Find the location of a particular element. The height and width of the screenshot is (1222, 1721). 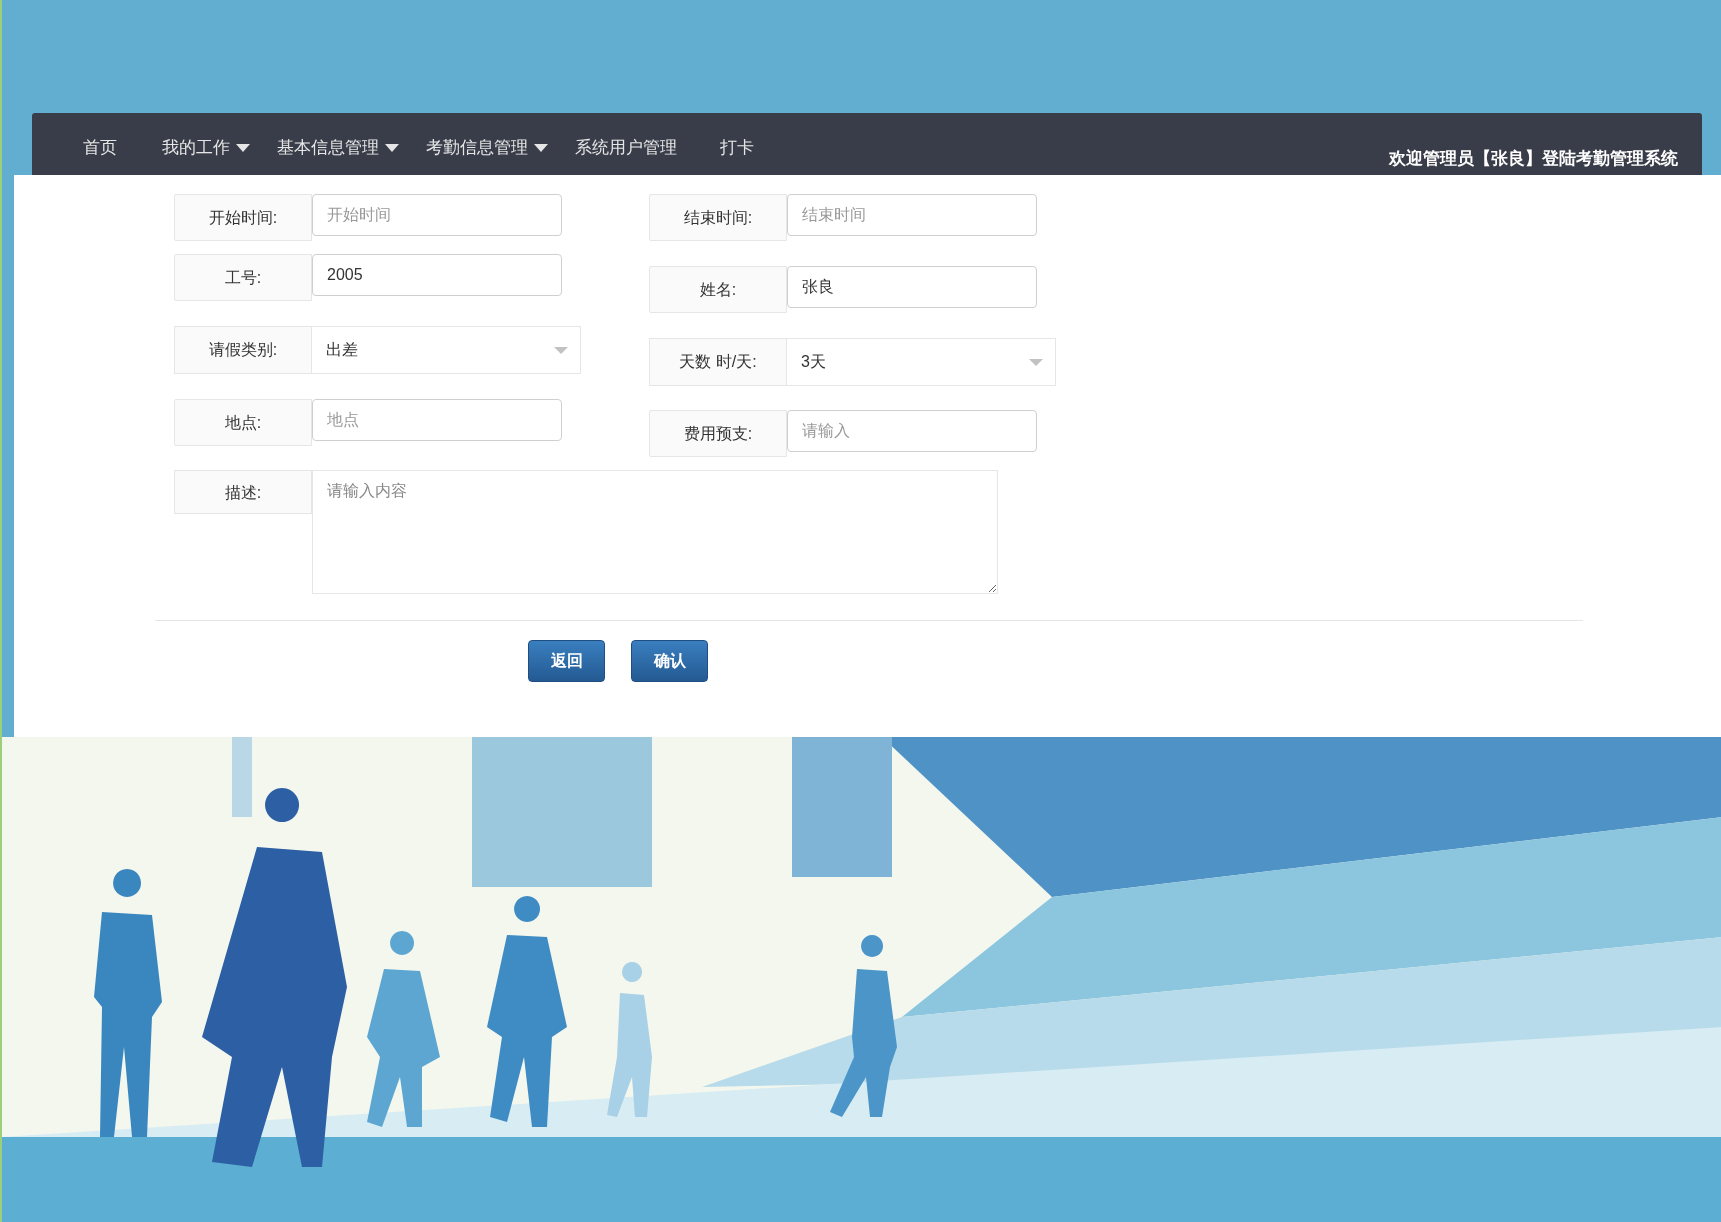

nav-item: 基本信息管理 is located at coordinates (338, 148).